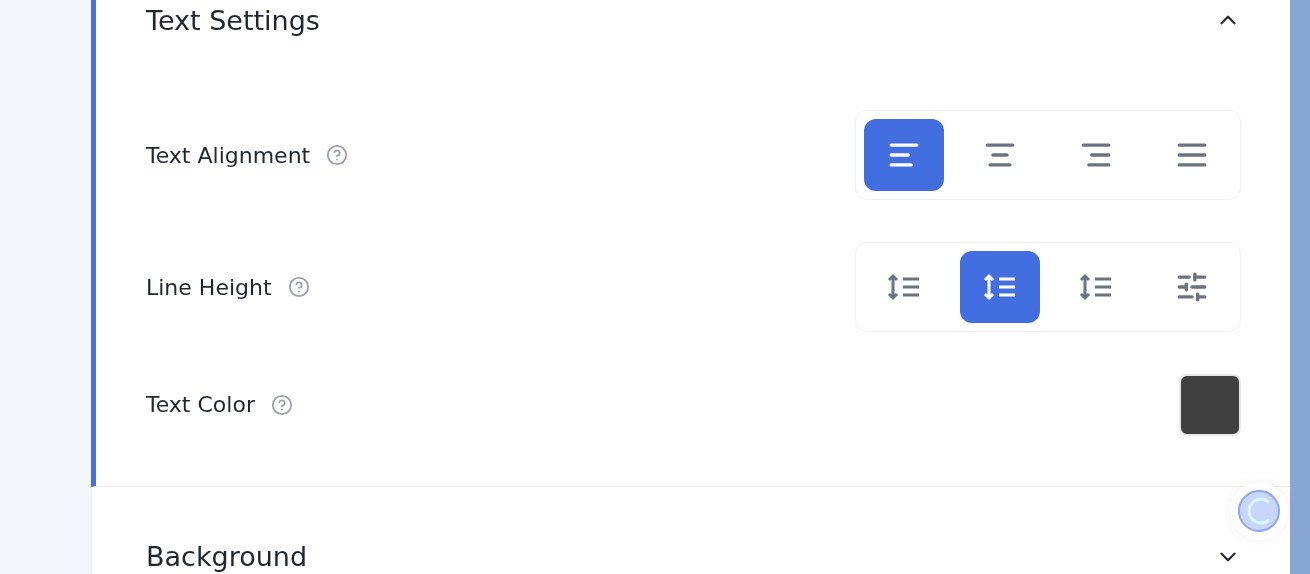 This screenshot has width=1310, height=574. What do you see at coordinates (233, 20) in the screenshot?
I see `section-title: Text Settings` at bounding box center [233, 20].